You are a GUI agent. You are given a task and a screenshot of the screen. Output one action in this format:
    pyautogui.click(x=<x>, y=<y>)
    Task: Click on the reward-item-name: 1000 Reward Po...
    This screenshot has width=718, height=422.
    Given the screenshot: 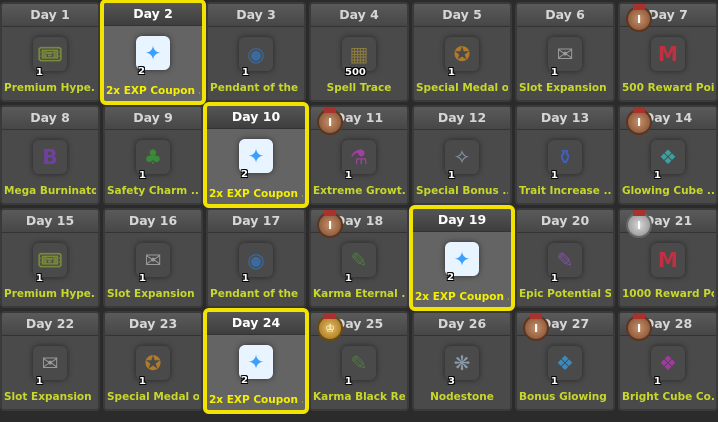 What is the action you would take?
    pyautogui.click(x=668, y=294)
    